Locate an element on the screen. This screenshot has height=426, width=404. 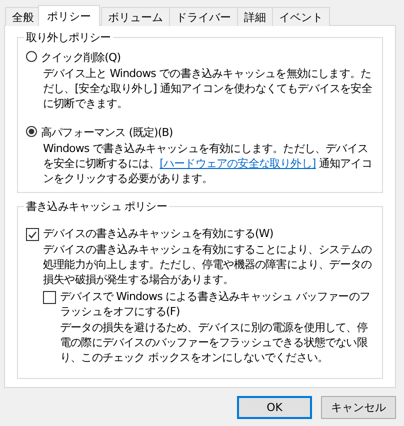
tab: ドライバー is located at coordinates (203, 16).